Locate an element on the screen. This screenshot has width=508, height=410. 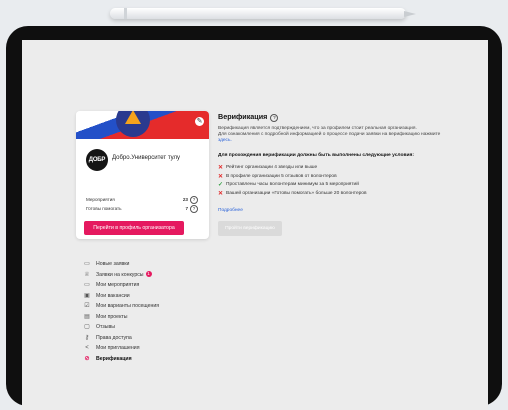
sidebar-item-my-projects: ▤ Мои проекты is located at coordinates (148, 317).